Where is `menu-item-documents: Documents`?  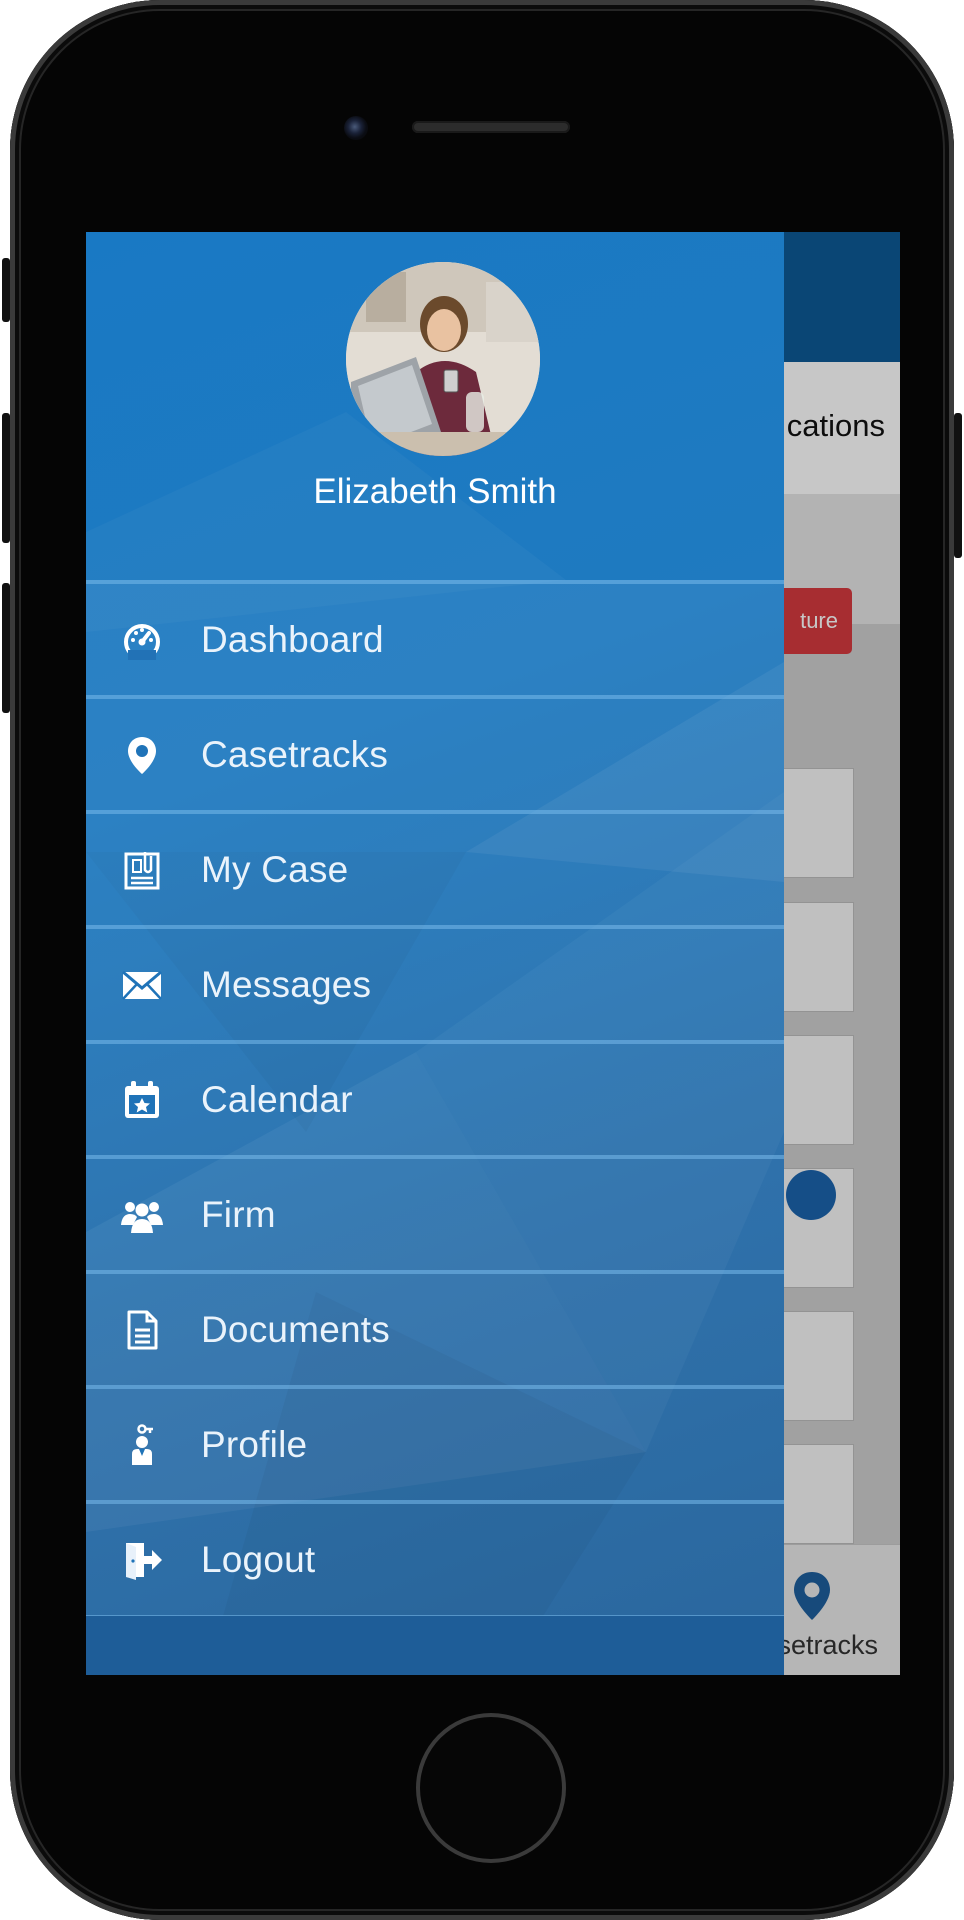 menu-item-documents: Documents is located at coordinates (435, 1327).